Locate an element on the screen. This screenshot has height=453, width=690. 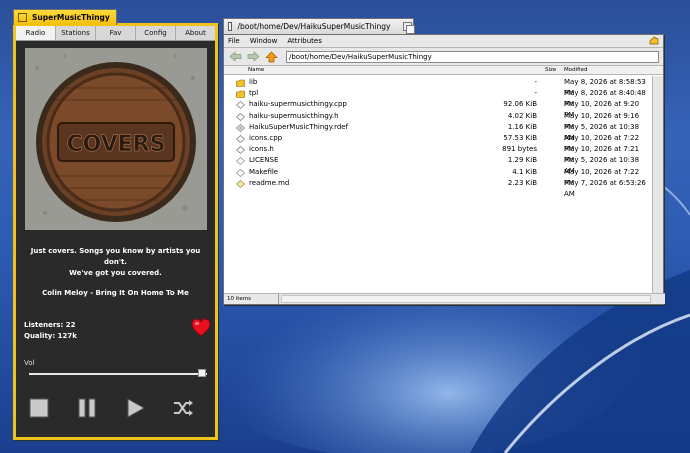
file-name: icons.h is located at coordinates (261, 149).